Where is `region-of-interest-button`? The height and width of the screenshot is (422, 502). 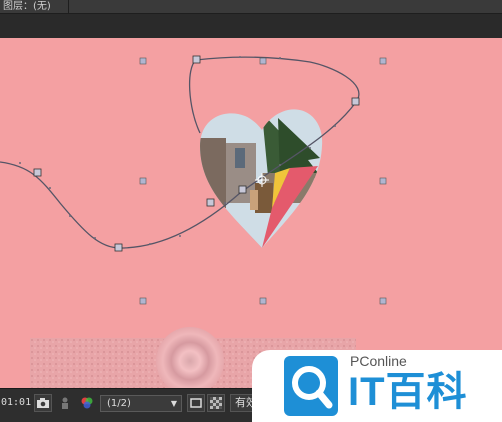 region-of-interest-button is located at coordinates (196, 403).